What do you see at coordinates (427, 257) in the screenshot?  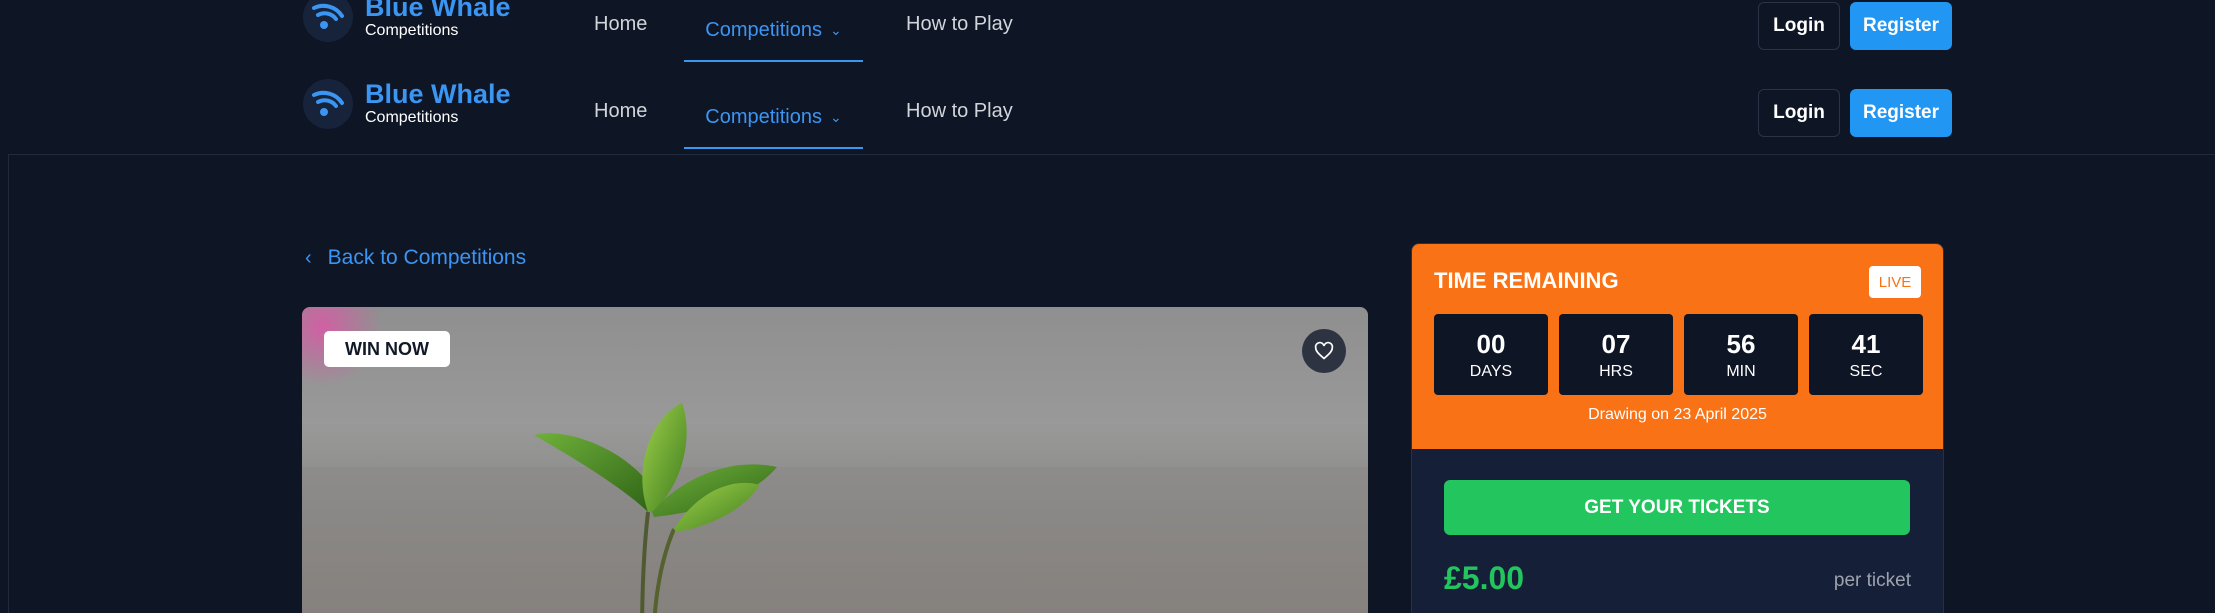 I see `back-link-label: Back to Competitions` at bounding box center [427, 257].